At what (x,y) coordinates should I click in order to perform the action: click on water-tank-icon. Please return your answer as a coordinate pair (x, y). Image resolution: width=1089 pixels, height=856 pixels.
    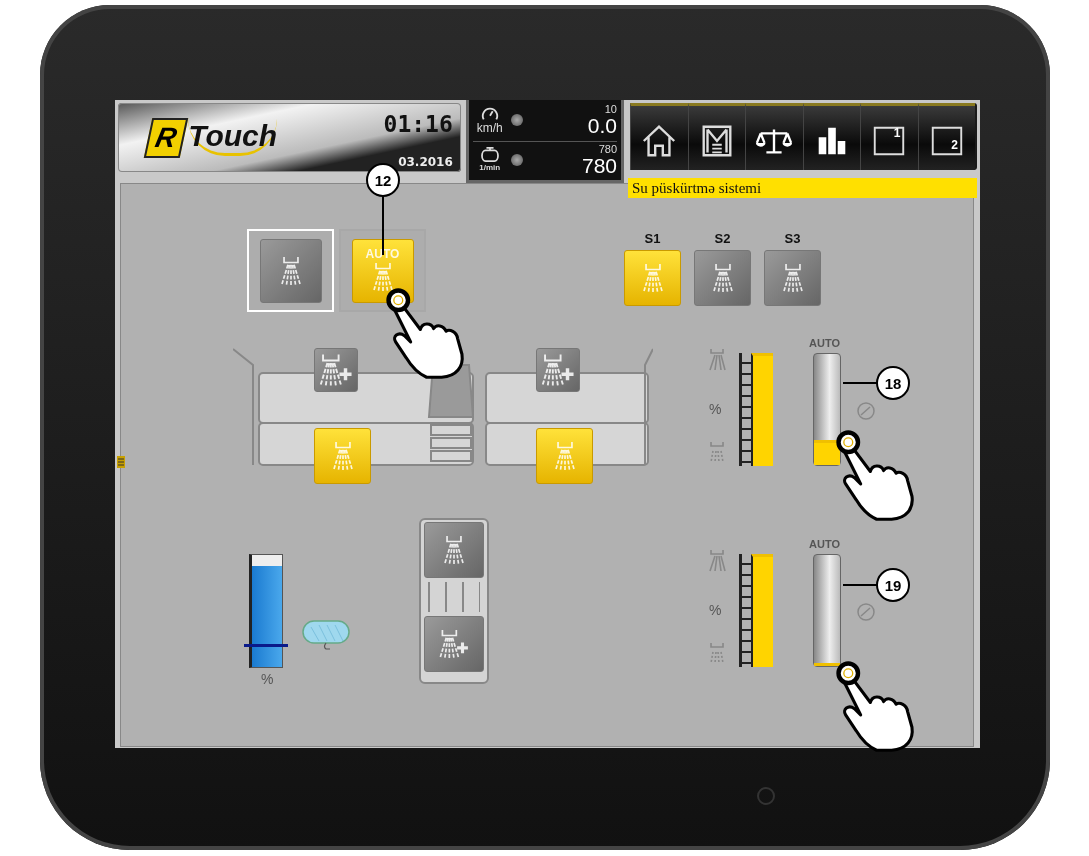
    Looking at the image, I should click on (326, 635).